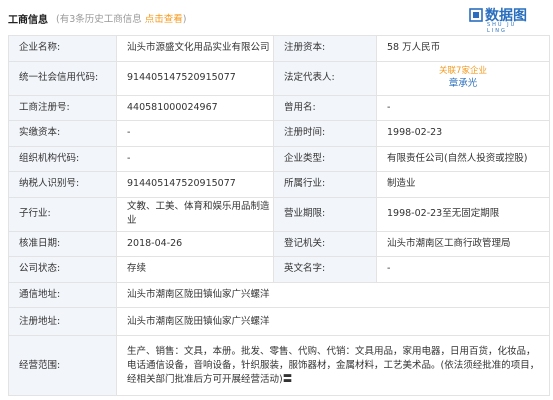 The image size is (553, 400). I want to click on former-name-value: -, so click(463, 107).